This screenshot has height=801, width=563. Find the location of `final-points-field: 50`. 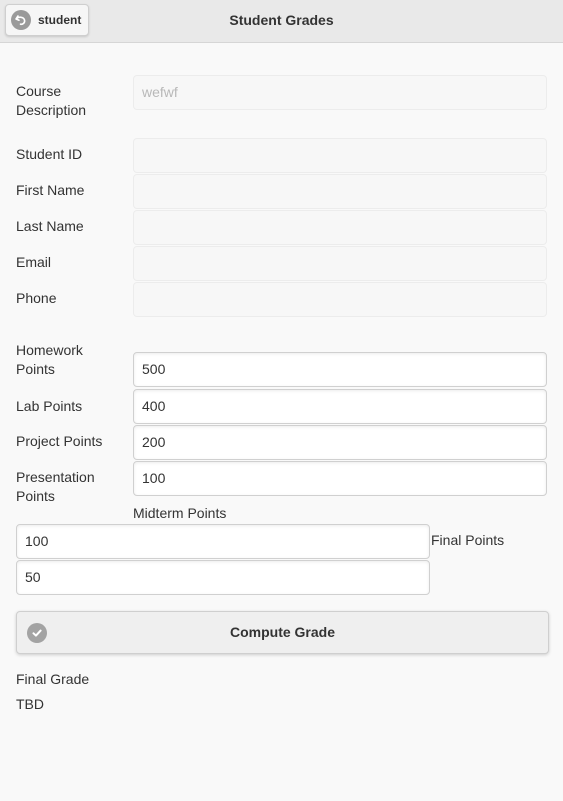

final-points-field: 50 is located at coordinates (223, 577).